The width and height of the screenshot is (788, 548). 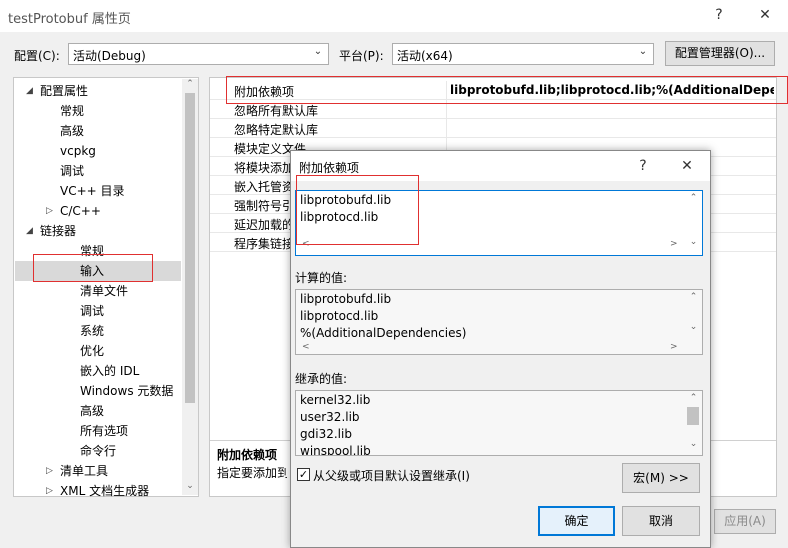 I want to click on window-title: testProtobuf 属性页, so click(x=69, y=19).